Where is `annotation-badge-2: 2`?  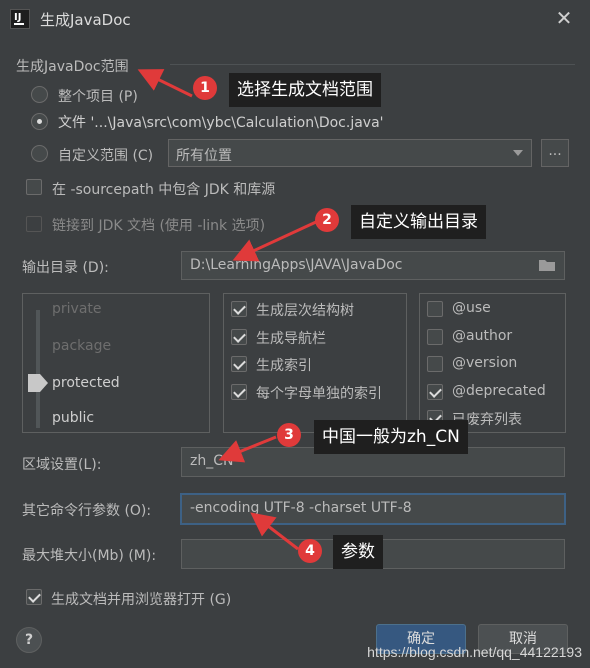
annotation-badge-2: 2 is located at coordinates (327, 220).